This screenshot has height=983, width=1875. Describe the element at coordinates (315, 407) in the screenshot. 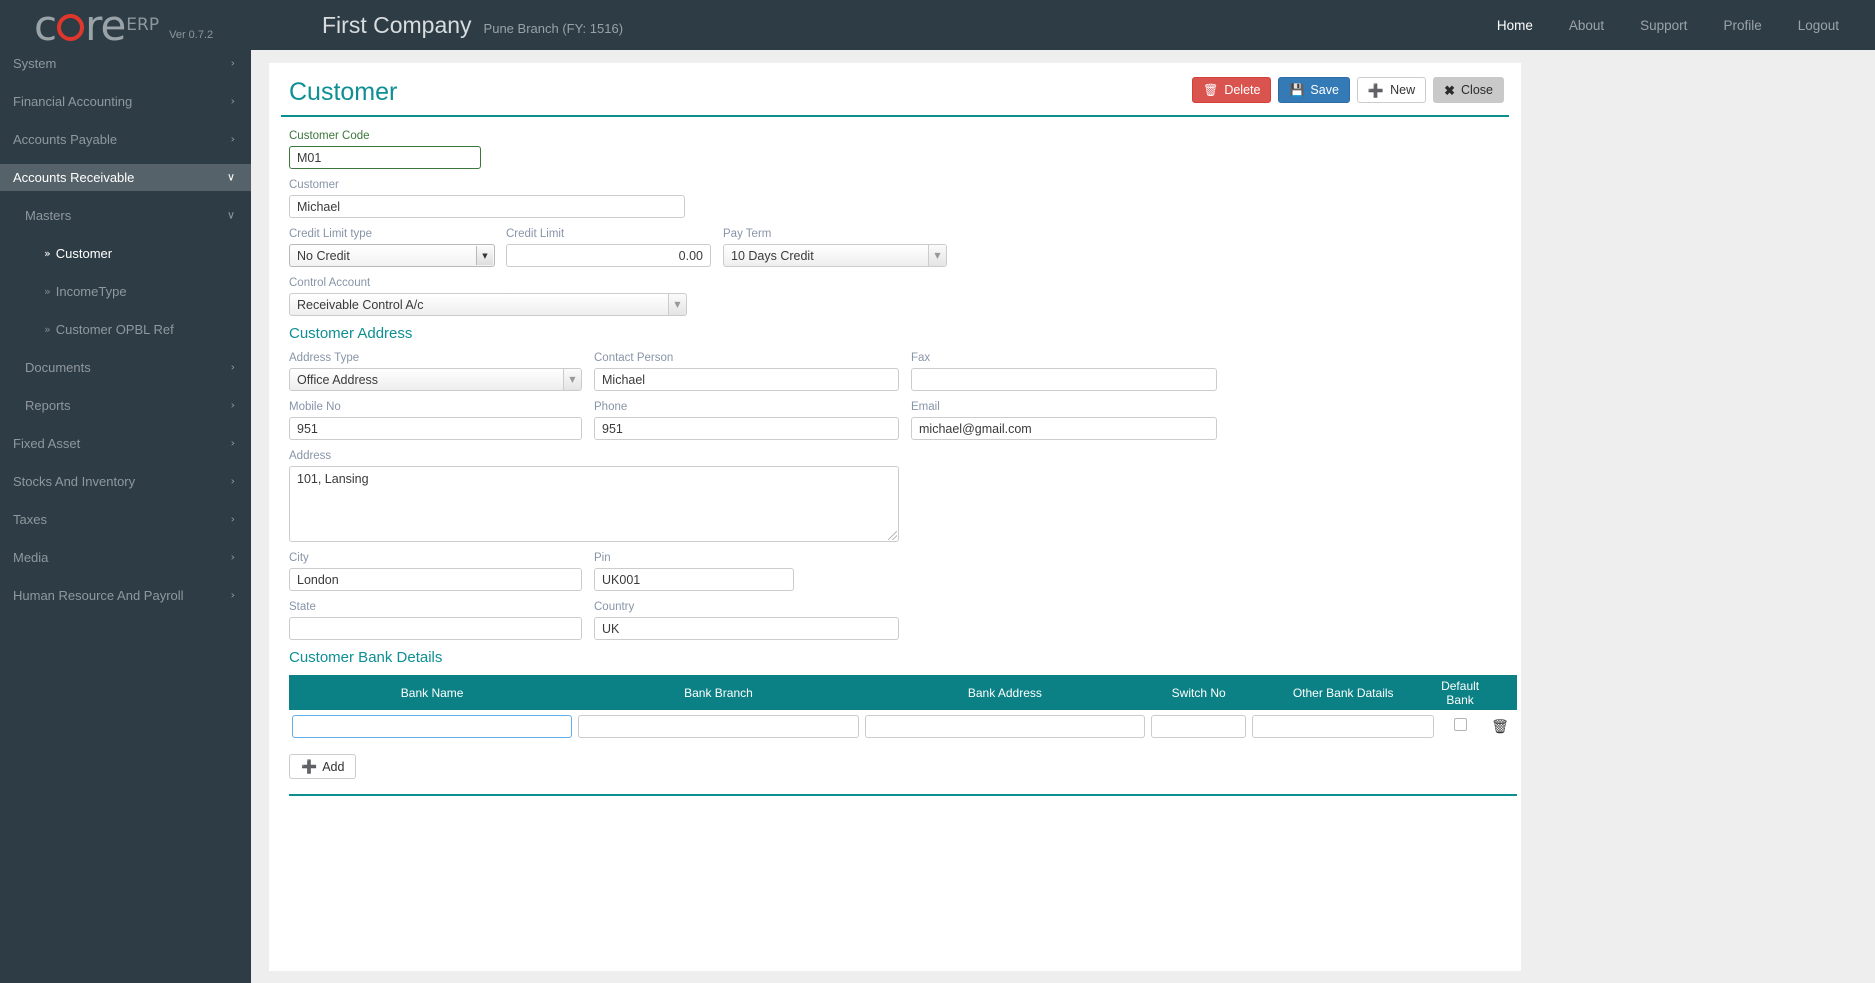

I see `mobile-no-label: Mobile No` at that location.